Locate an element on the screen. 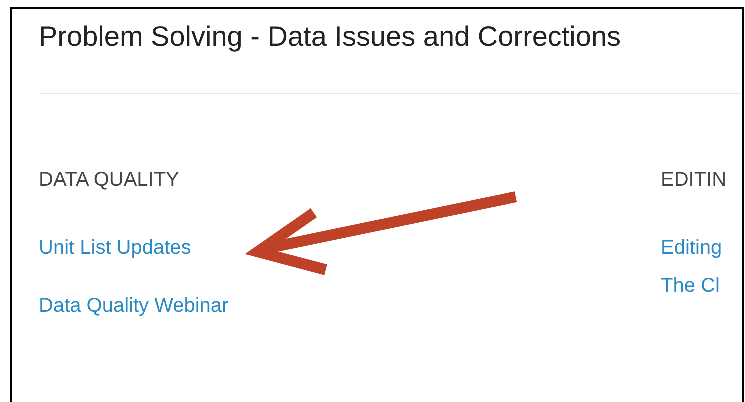 The image size is (745, 402). page-title: Problem Solving - Data Issues and Corrections is located at coordinates (330, 37).